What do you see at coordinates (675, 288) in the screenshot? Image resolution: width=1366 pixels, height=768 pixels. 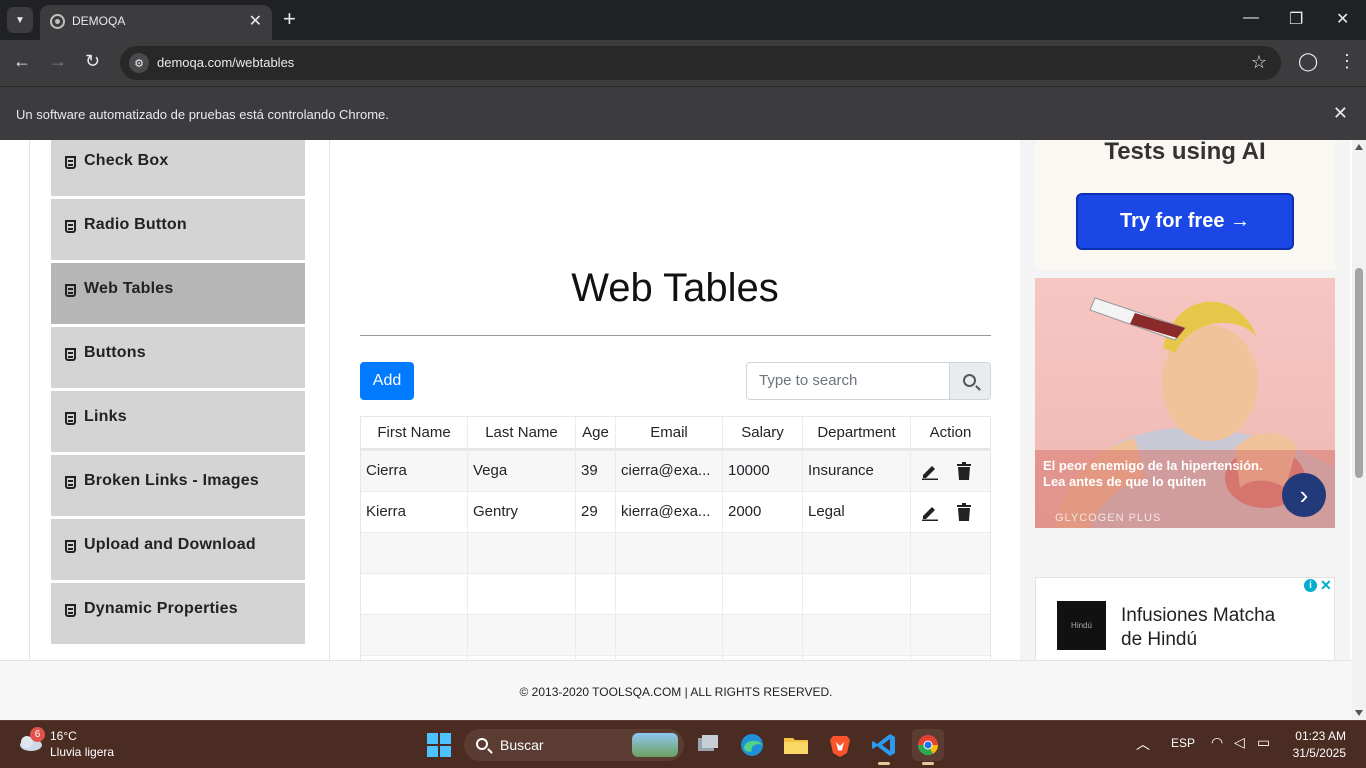 I see `page-title: Web Tables` at bounding box center [675, 288].